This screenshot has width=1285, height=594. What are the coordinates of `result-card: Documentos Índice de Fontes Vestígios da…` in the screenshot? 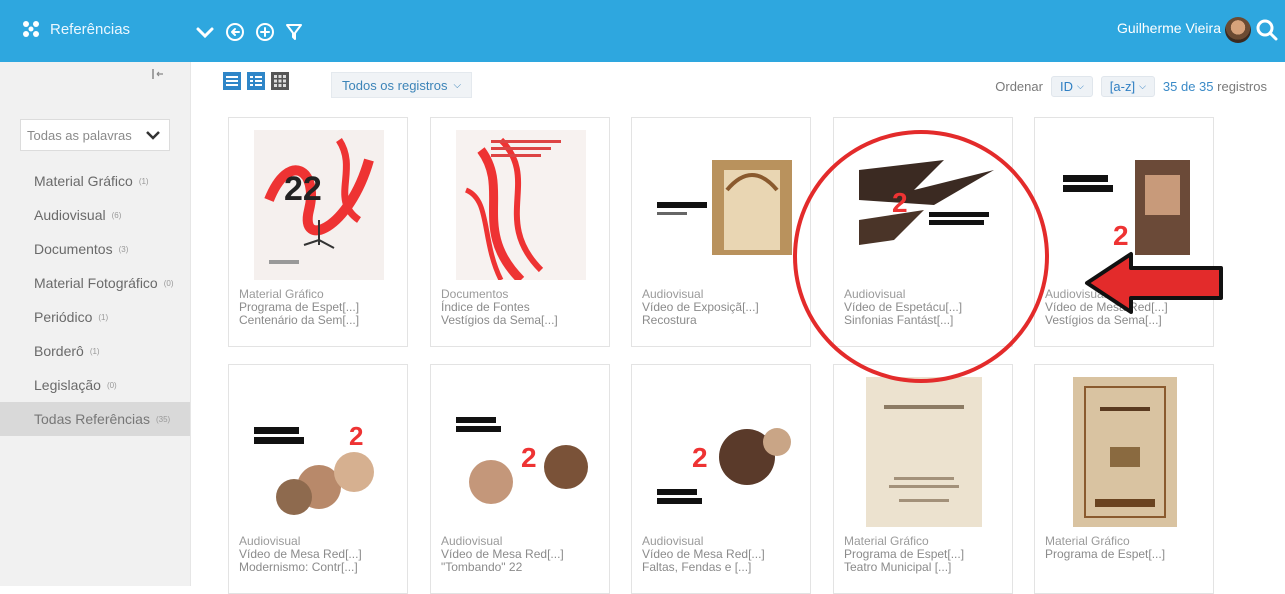 It's located at (520, 232).